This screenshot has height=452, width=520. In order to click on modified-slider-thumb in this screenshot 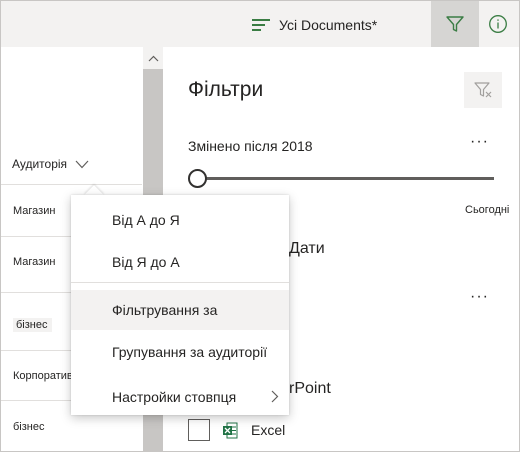, I will do `click(197, 178)`.